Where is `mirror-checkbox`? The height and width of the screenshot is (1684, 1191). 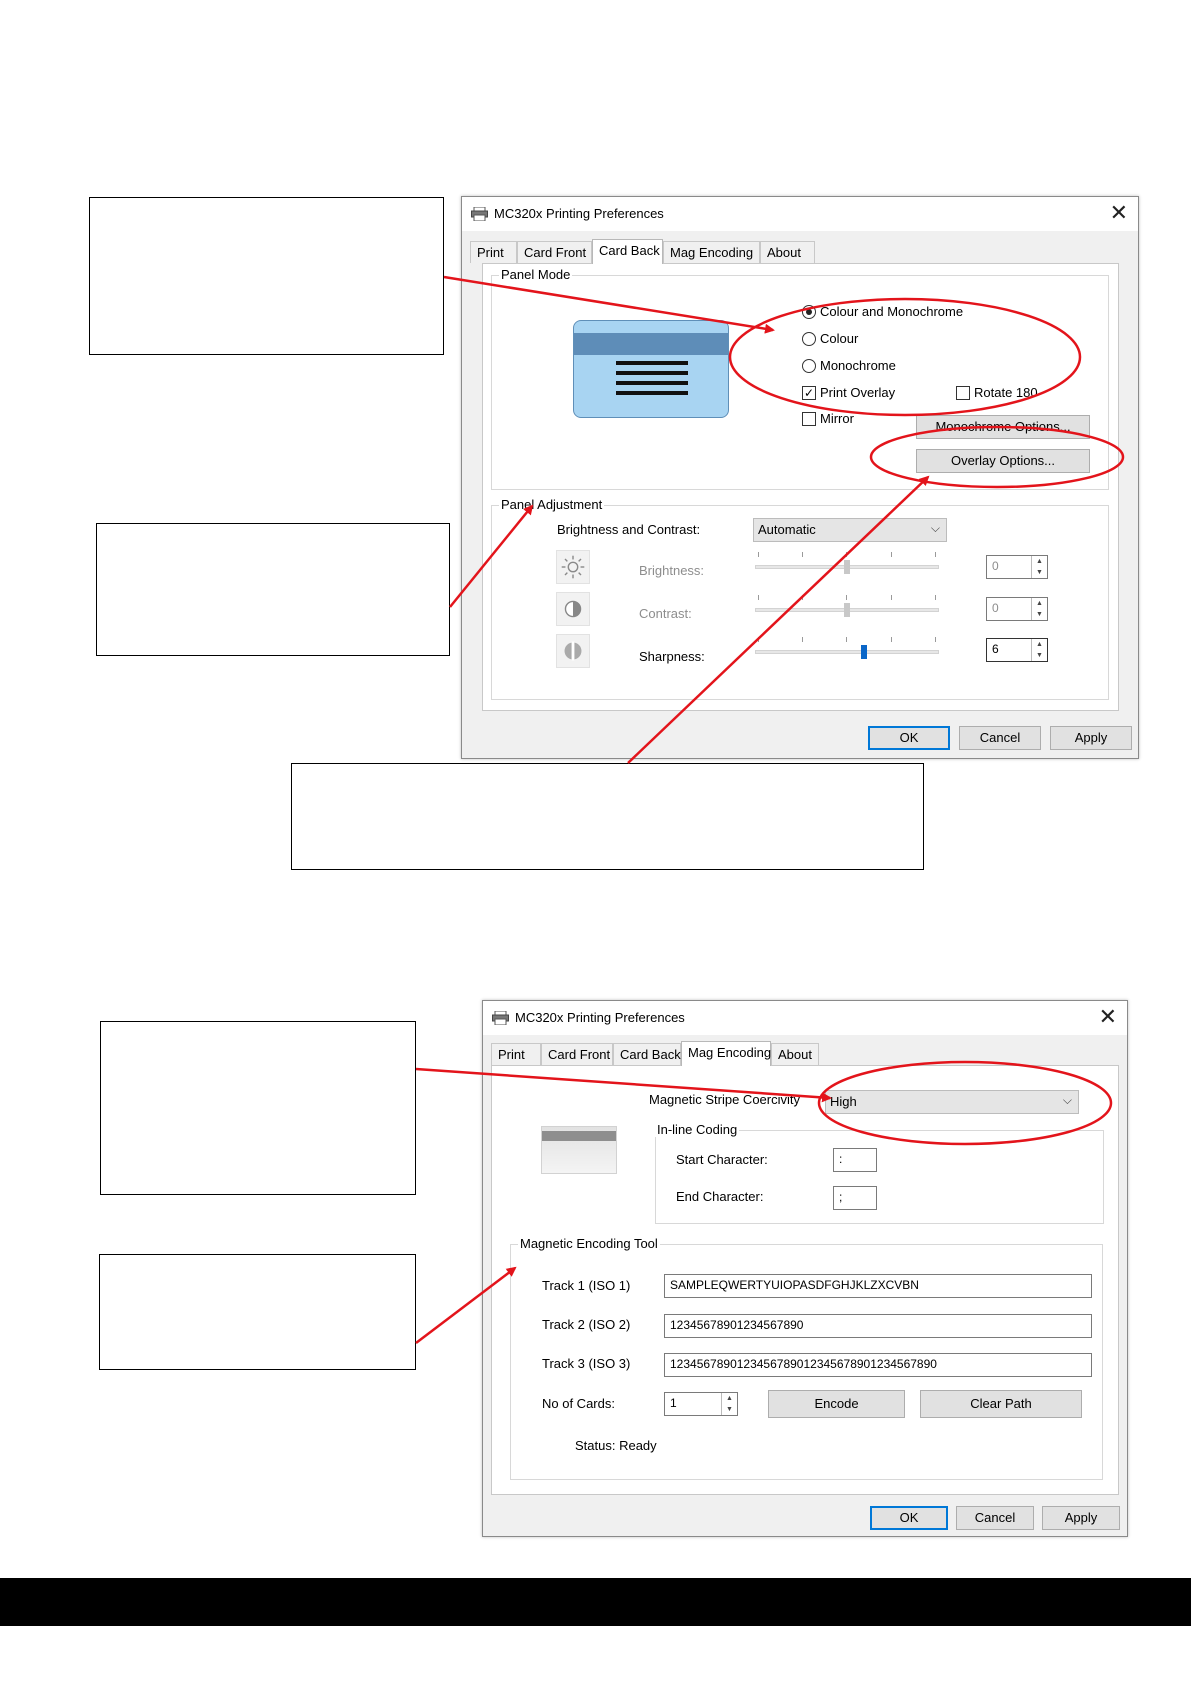
mirror-checkbox is located at coordinates (809, 419).